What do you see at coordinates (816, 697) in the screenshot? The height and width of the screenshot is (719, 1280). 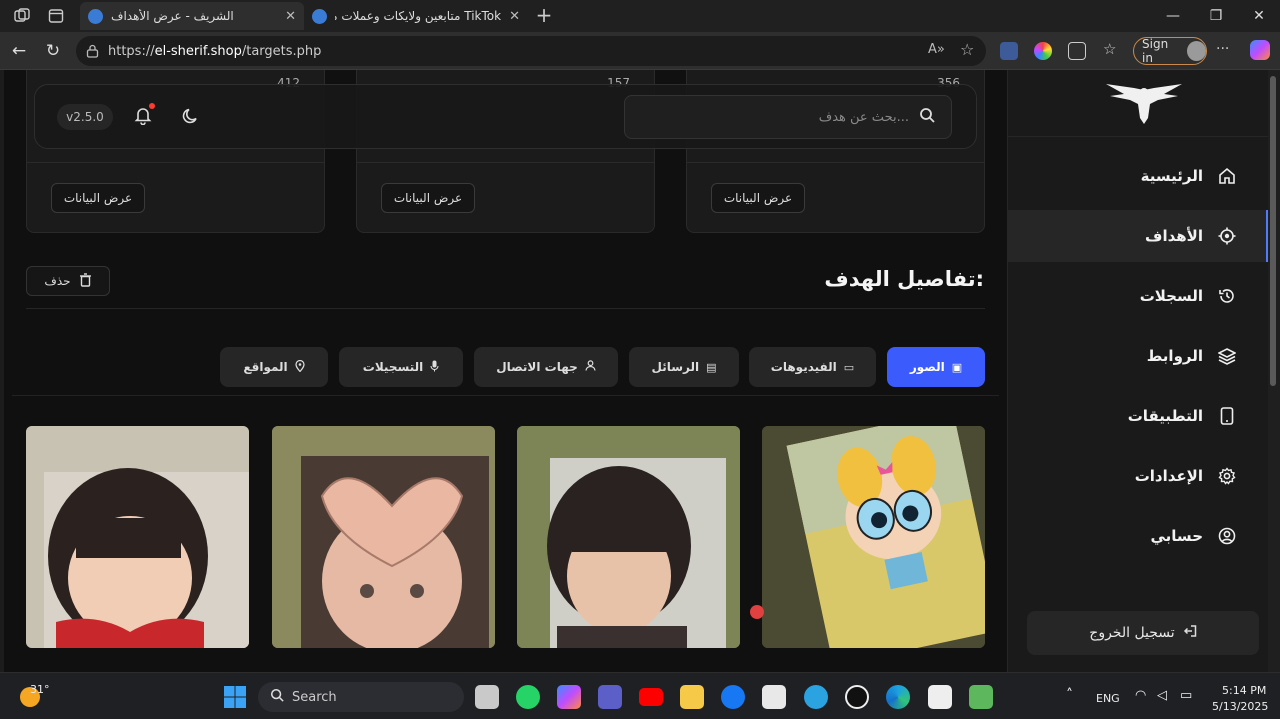 I see `telegram-icon` at bounding box center [816, 697].